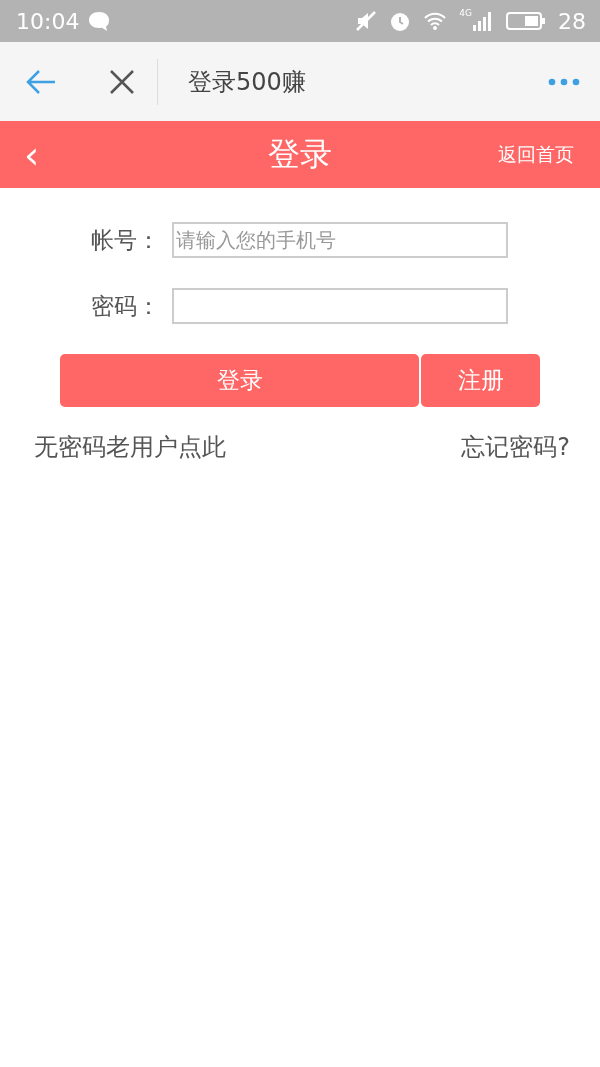 Image resolution: width=600 pixels, height=1067 pixels. I want to click on muted-speaker-icon, so click(366, 21).